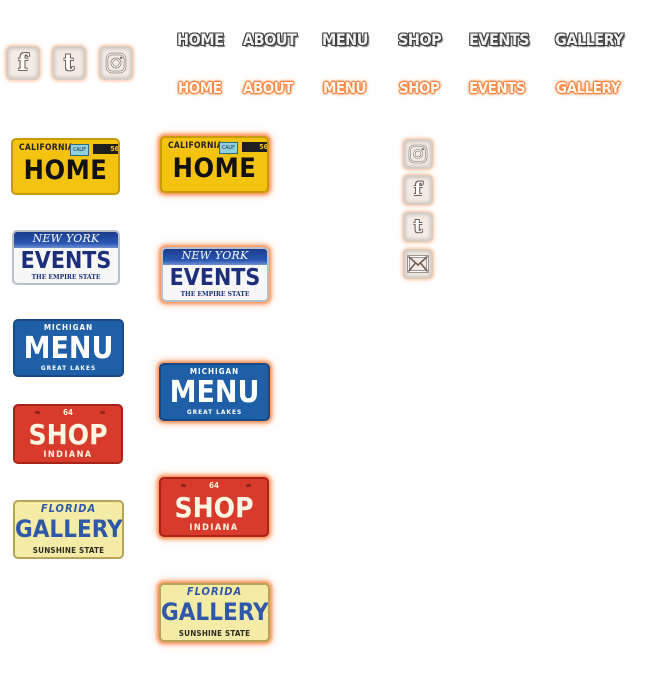  I want to click on nav-gallery-hover: GALLERY, so click(588, 90).